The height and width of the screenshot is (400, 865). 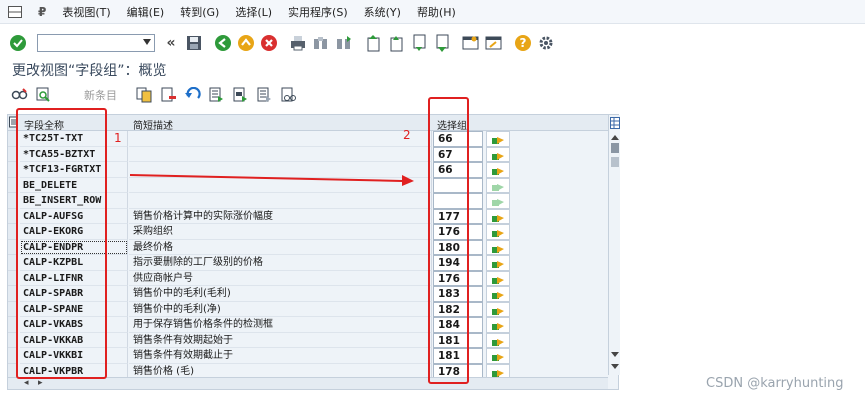 I want to click on annotation-label-2: 2, so click(x=407, y=135).